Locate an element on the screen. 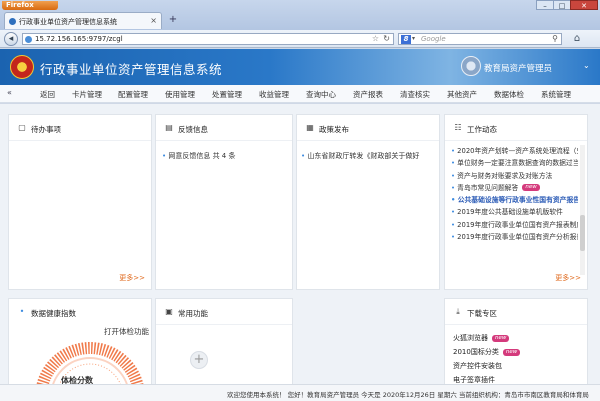 This screenshot has width=600, height=401. menu-item-system-management: 系统管理 is located at coordinates (556, 94).